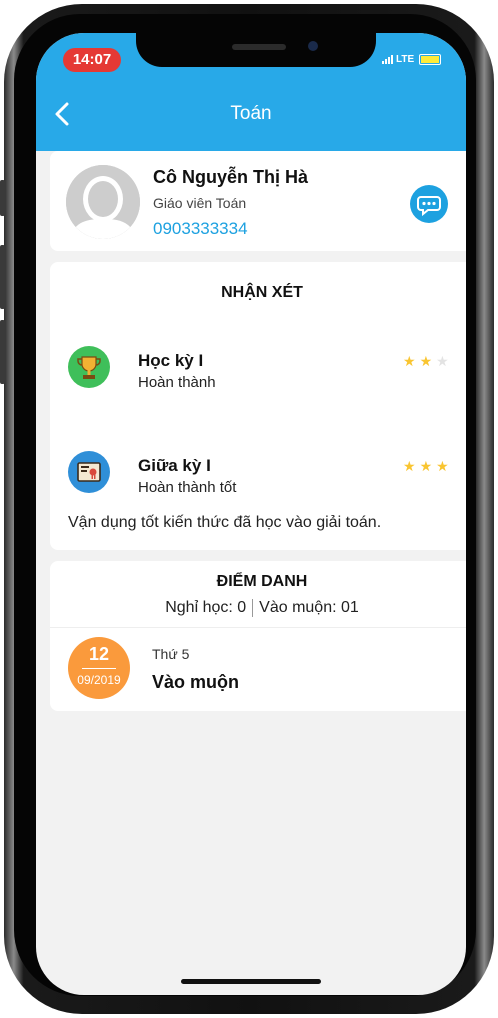 The height and width of the screenshot is (1018, 498). What do you see at coordinates (262, 292) in the screenshot?
I see `review-section-title: NHẬN XÉT` at bounding box center [262, 292].